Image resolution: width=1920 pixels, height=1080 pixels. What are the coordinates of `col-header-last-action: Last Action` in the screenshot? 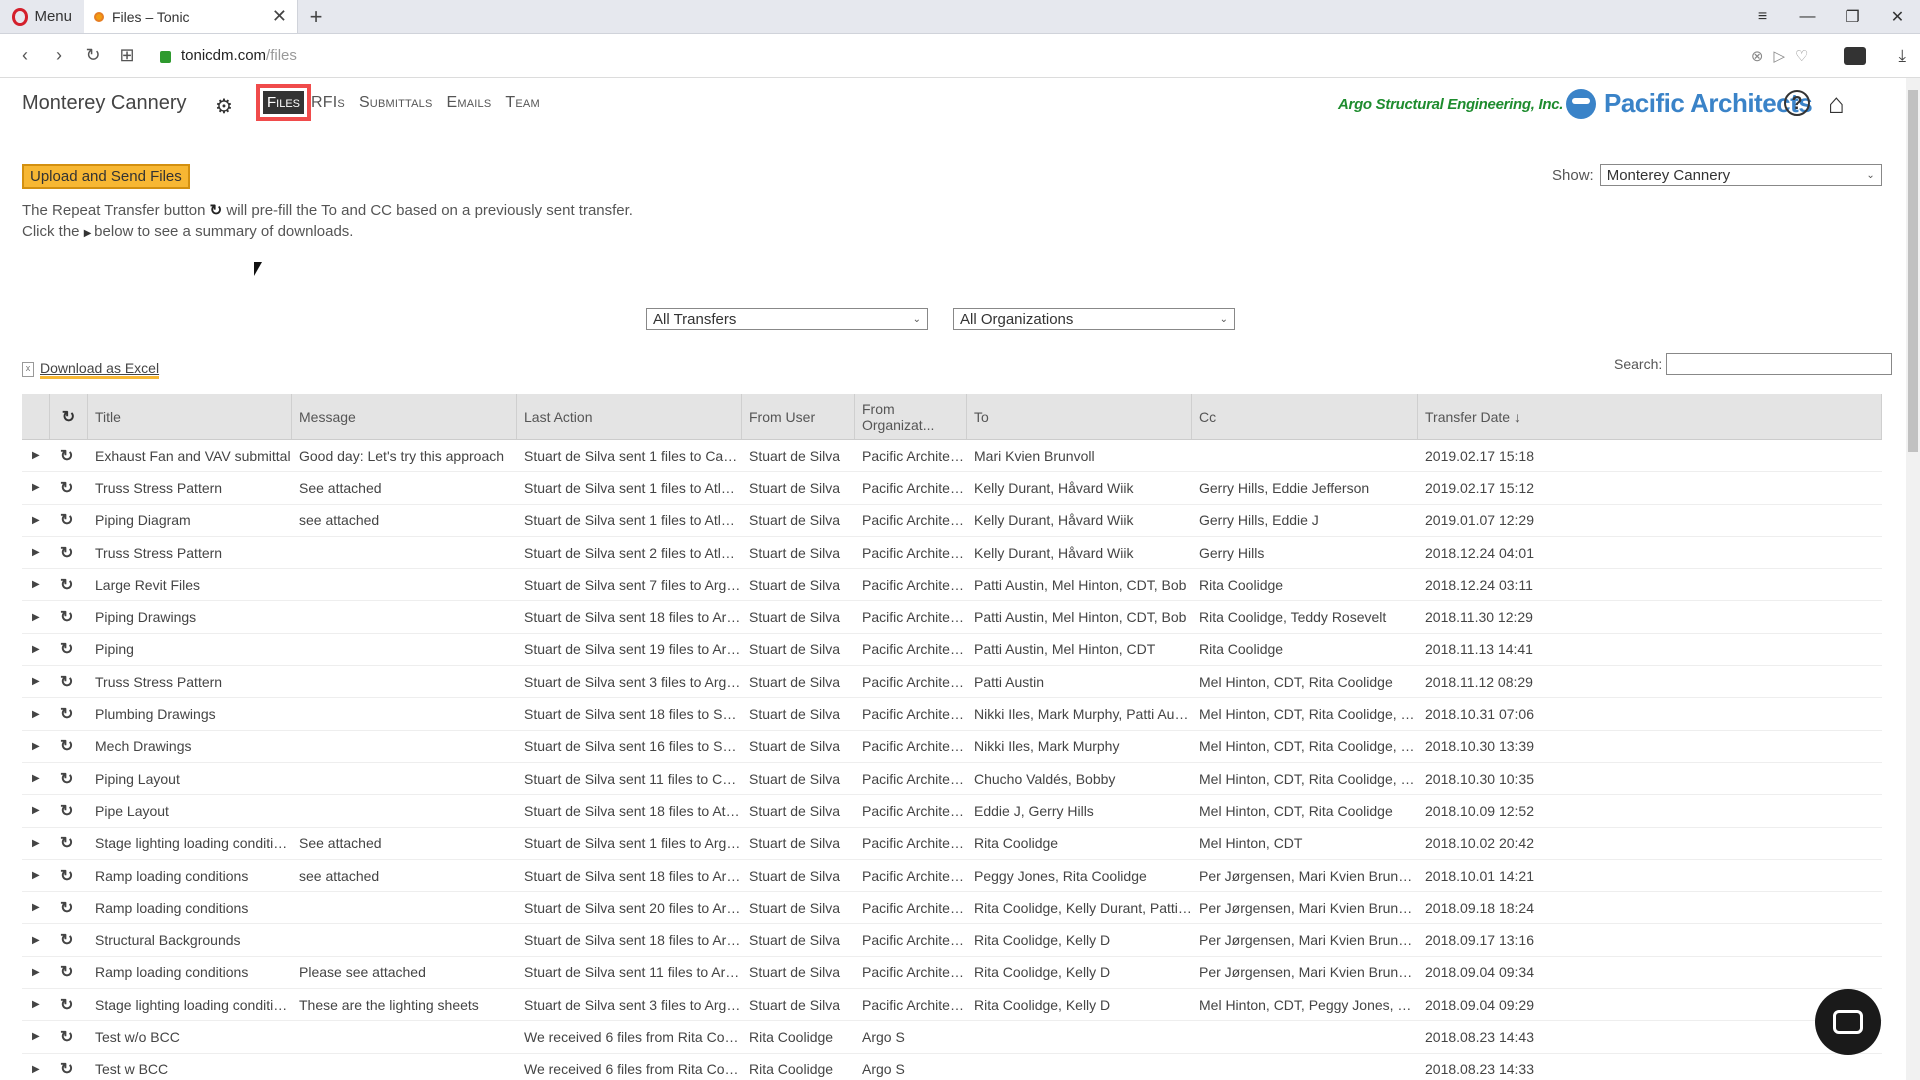 It's located at (629, 416).